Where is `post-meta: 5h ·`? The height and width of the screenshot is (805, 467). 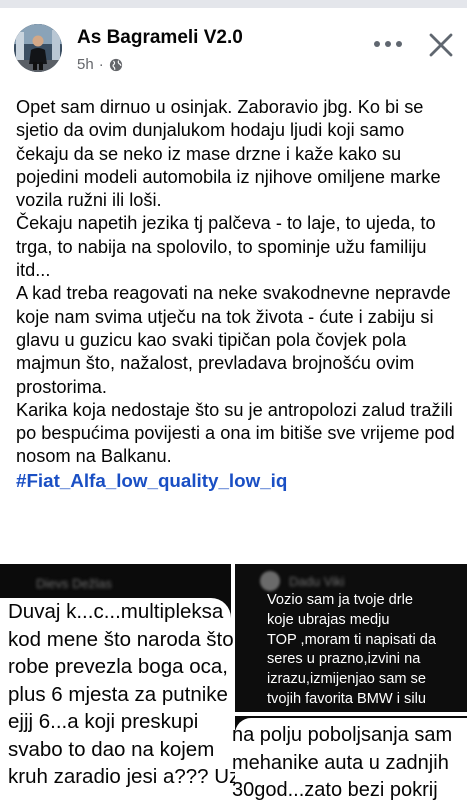
post-meta: 5h · is located at coordinates (100, 64).